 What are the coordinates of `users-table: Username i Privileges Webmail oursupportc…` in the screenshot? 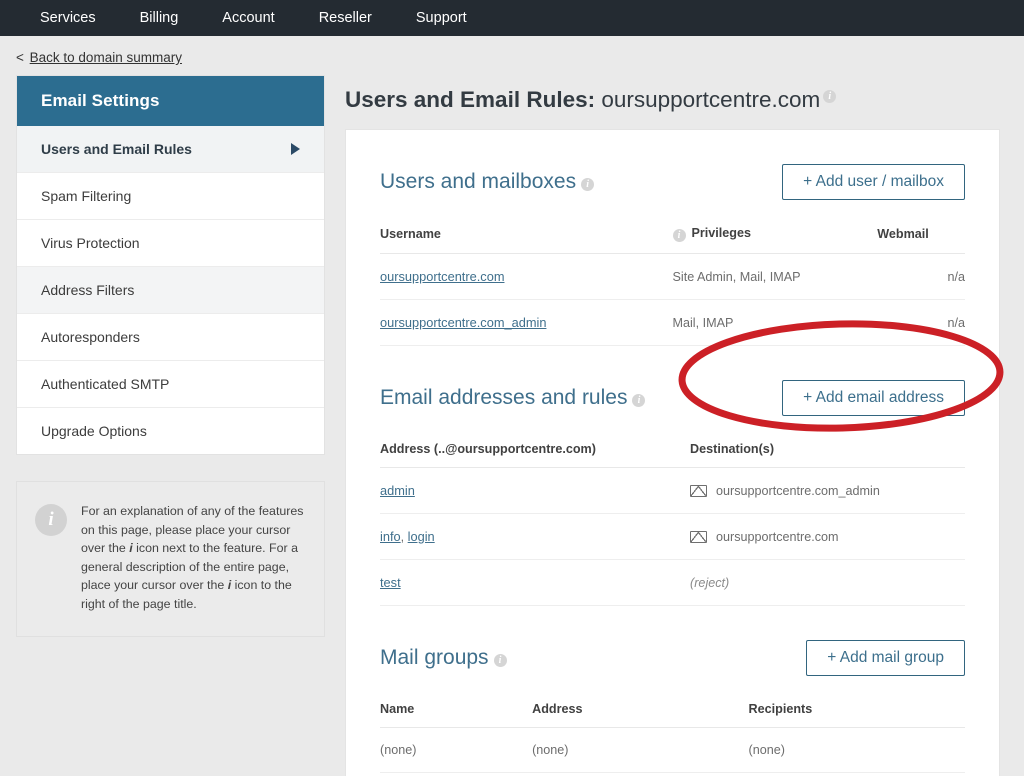 It's located at (672, 286).